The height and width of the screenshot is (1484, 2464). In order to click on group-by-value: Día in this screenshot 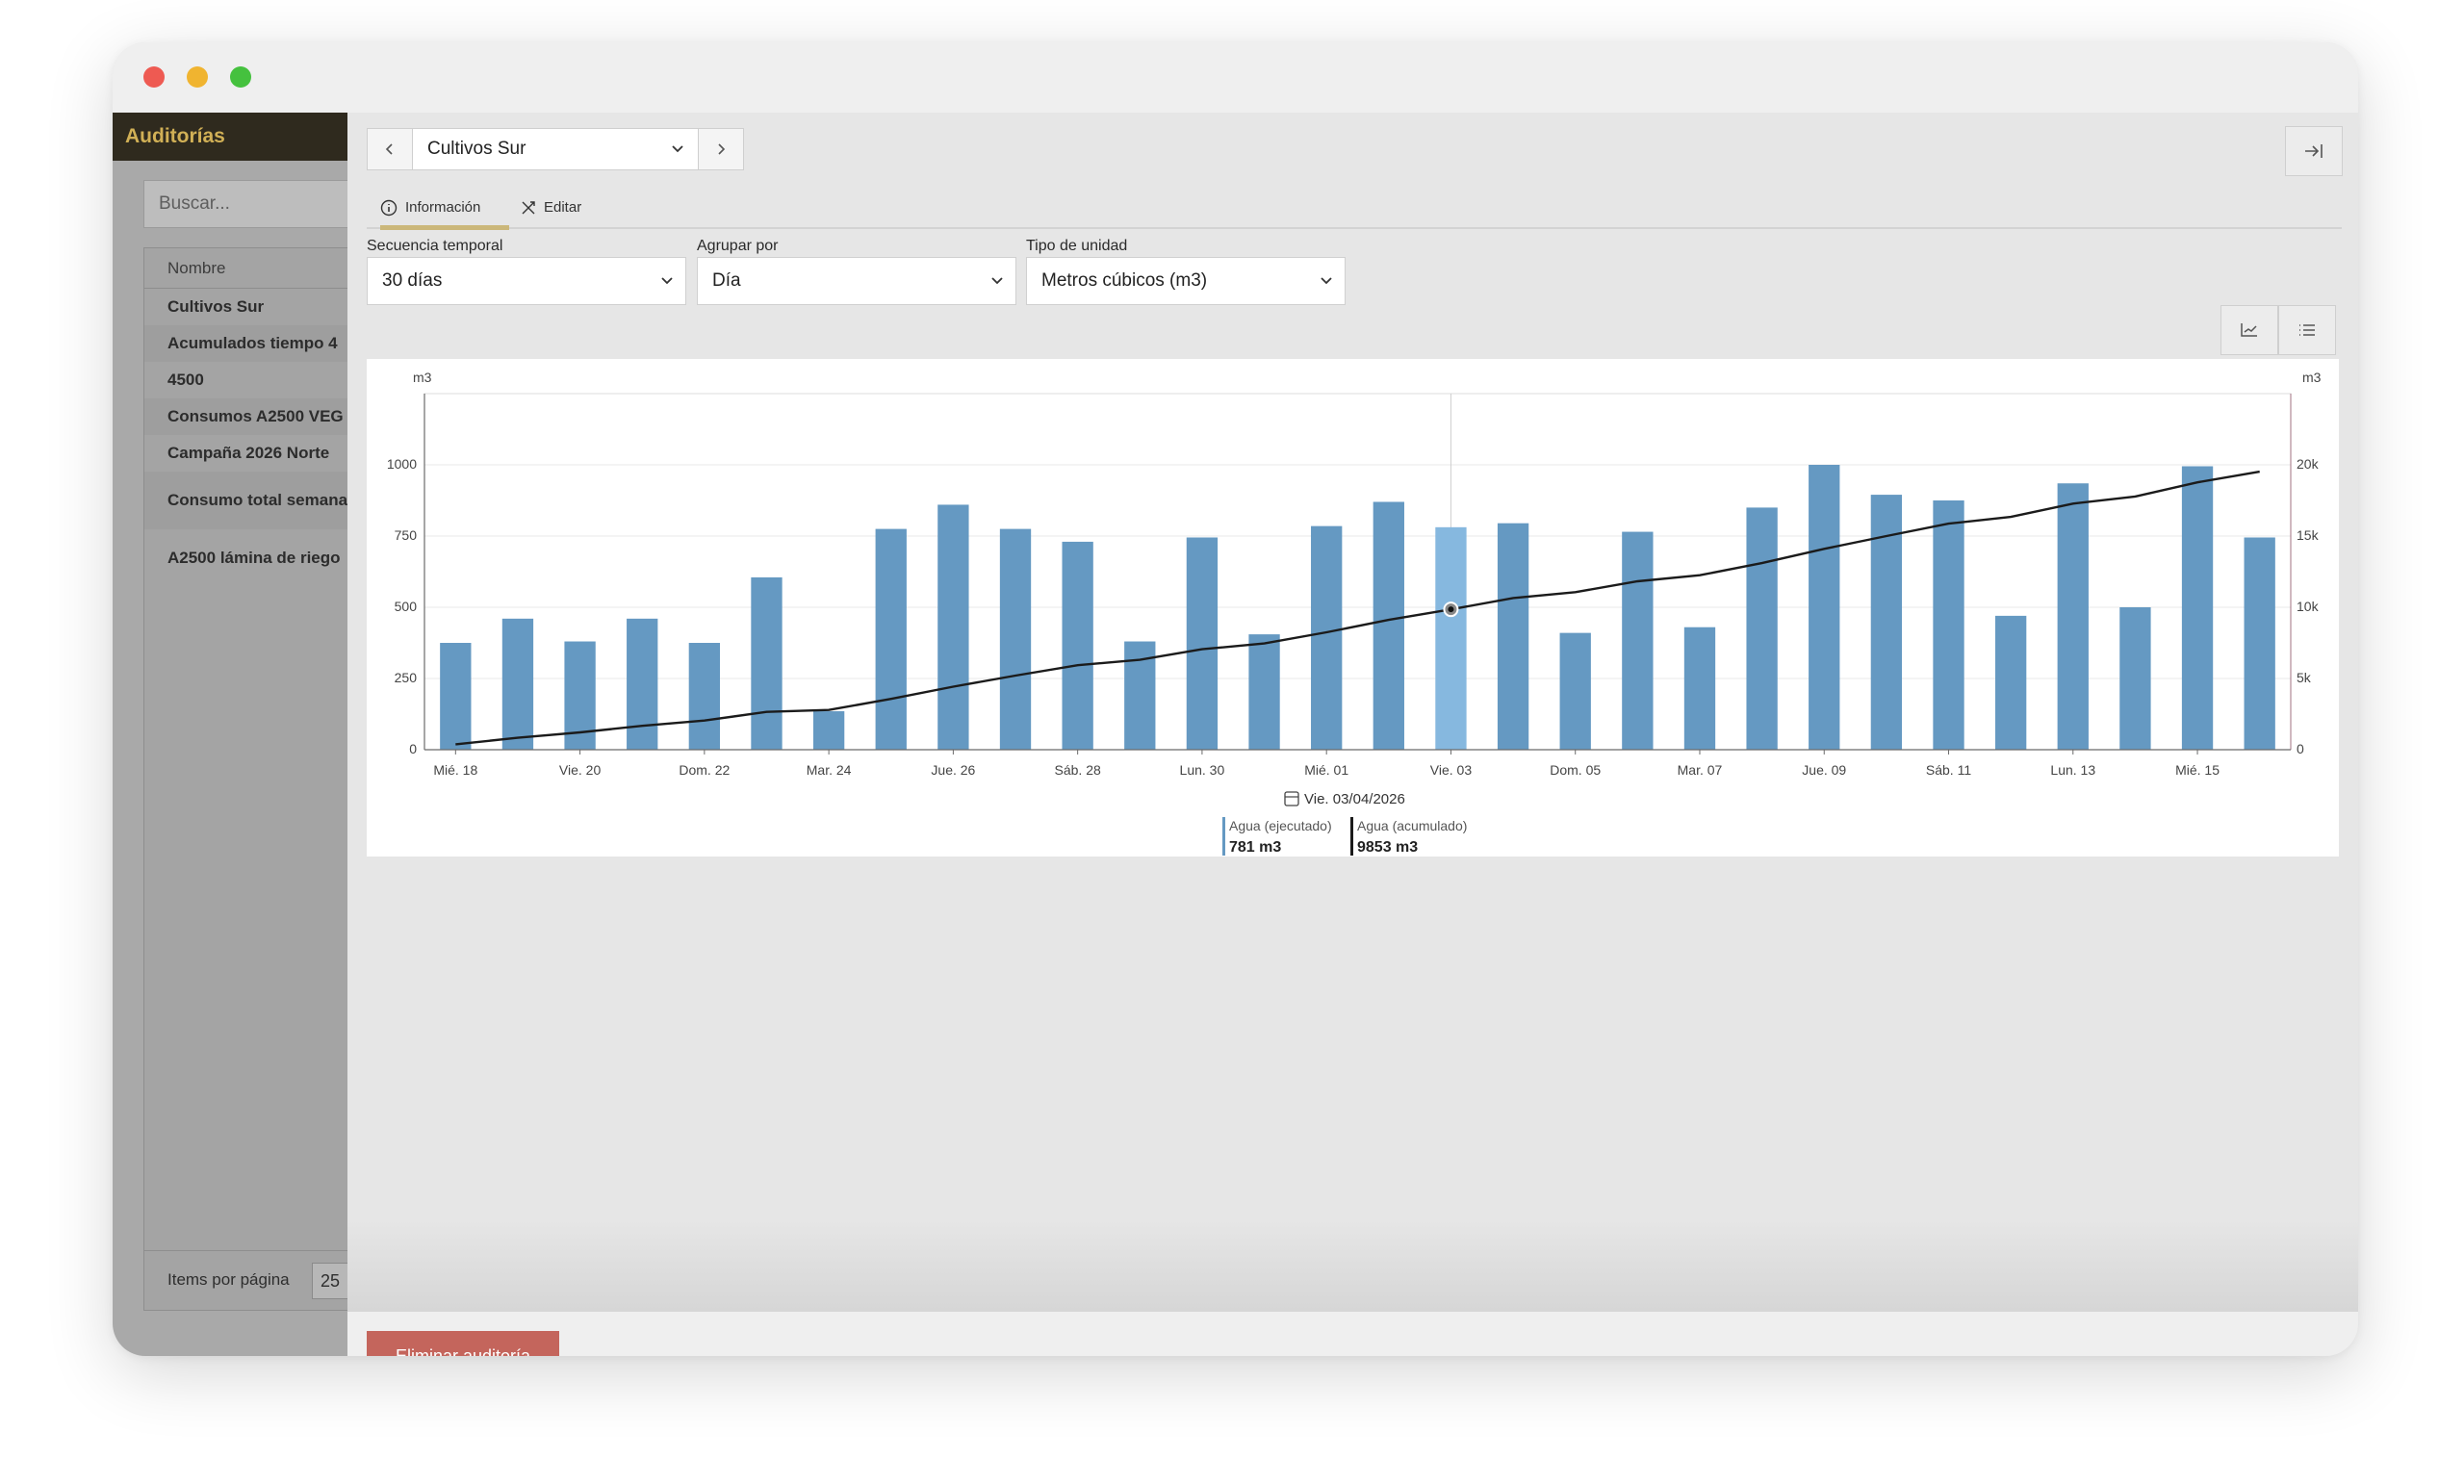, I will do `click(726, 281)`.